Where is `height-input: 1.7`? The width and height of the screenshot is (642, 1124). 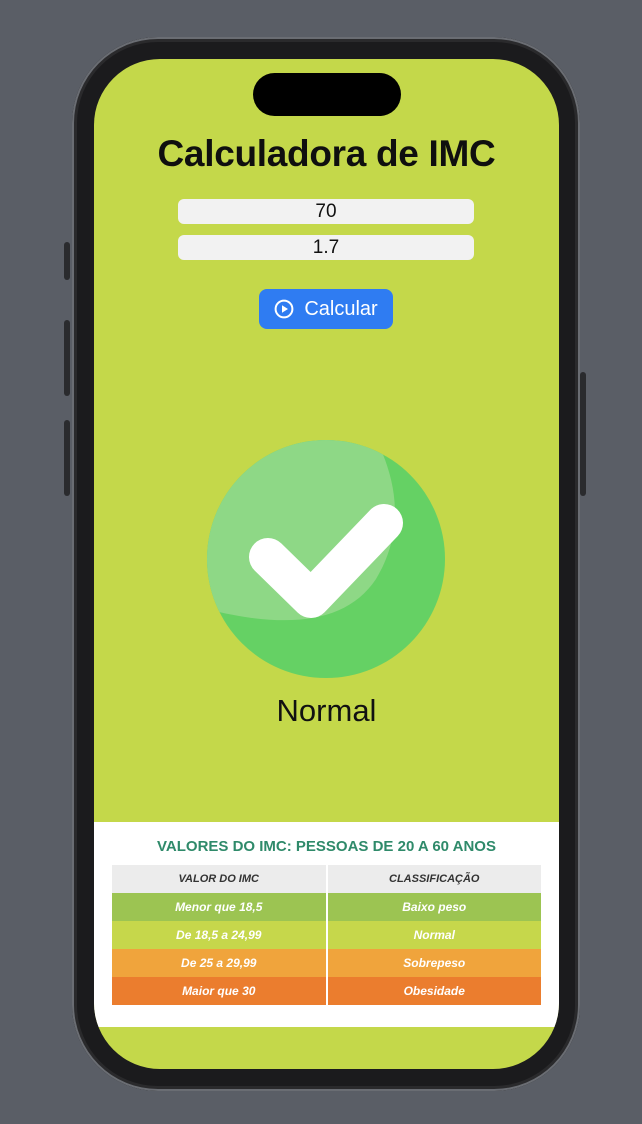
height-input: 1.7 is located at coordinates (326, 247).